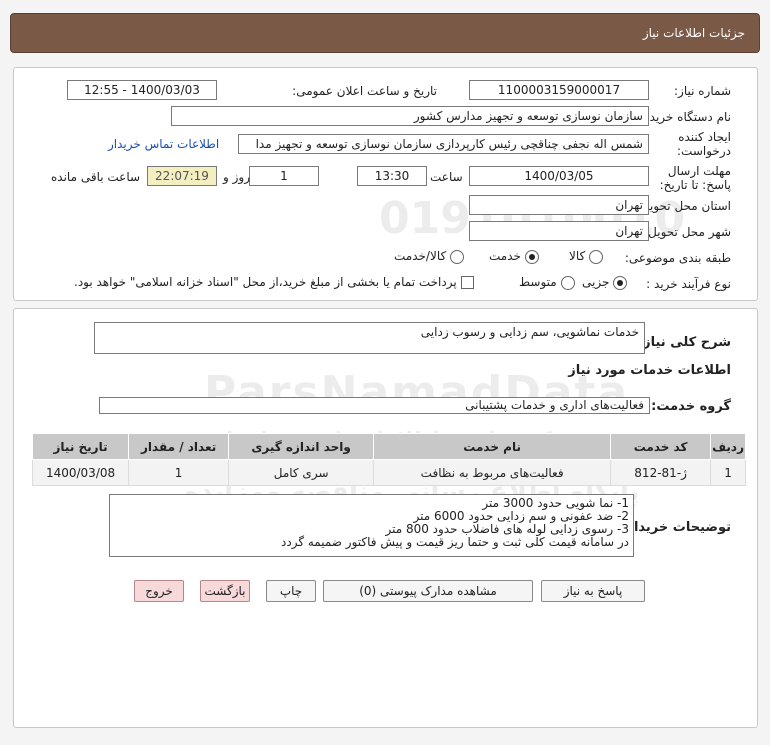 The image size is (770, 745). Describe the element at coordinates (693, 33) in the screenshot. I see `page-title: جزئیات اطلاعات نیاز` at that location.